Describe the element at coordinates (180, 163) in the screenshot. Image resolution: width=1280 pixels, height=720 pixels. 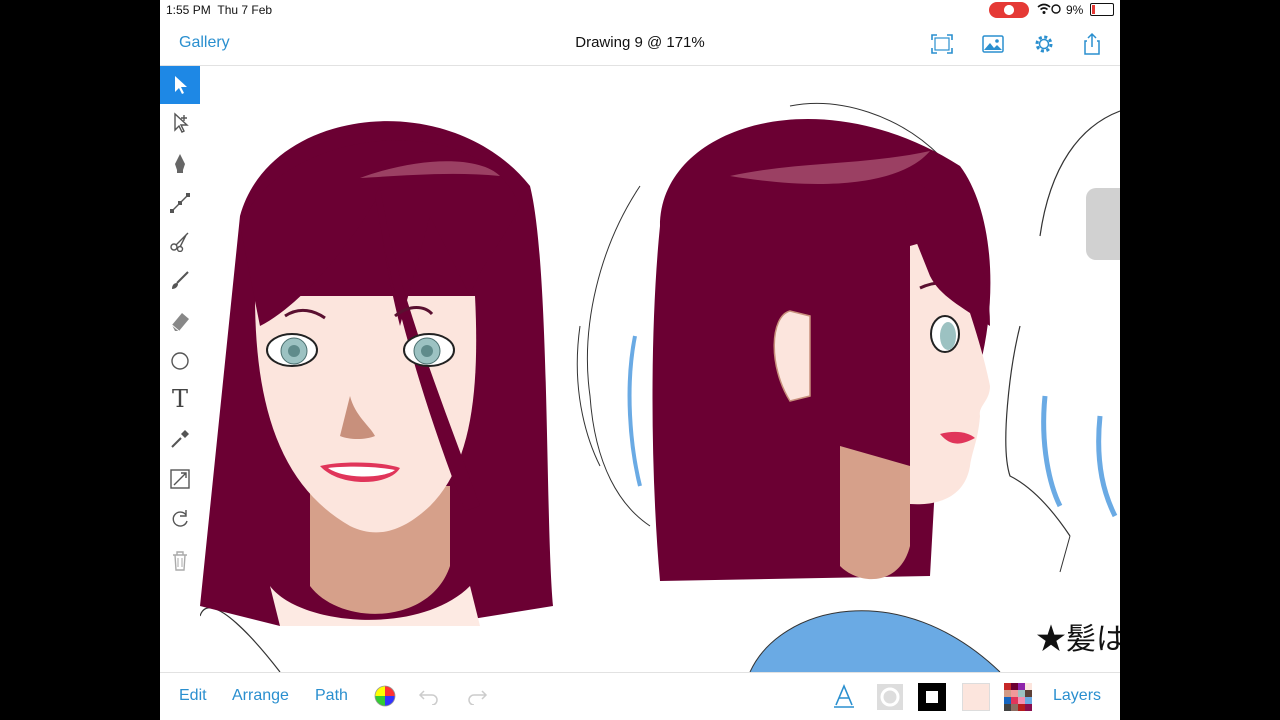
I see `pen-icon` at that location.